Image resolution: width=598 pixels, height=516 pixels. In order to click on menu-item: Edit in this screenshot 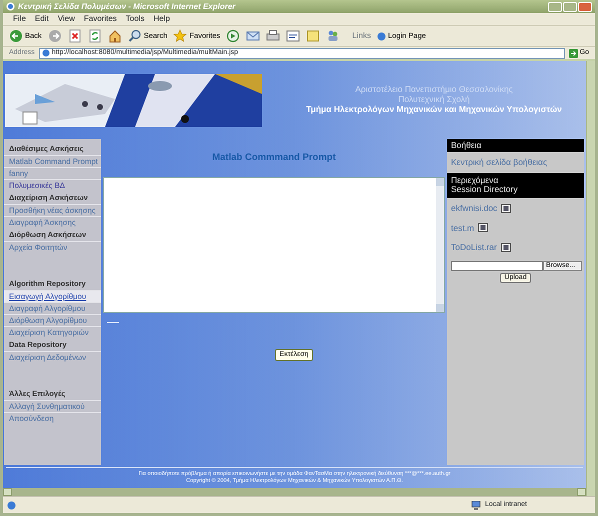, I will do `click(41, 19)`.